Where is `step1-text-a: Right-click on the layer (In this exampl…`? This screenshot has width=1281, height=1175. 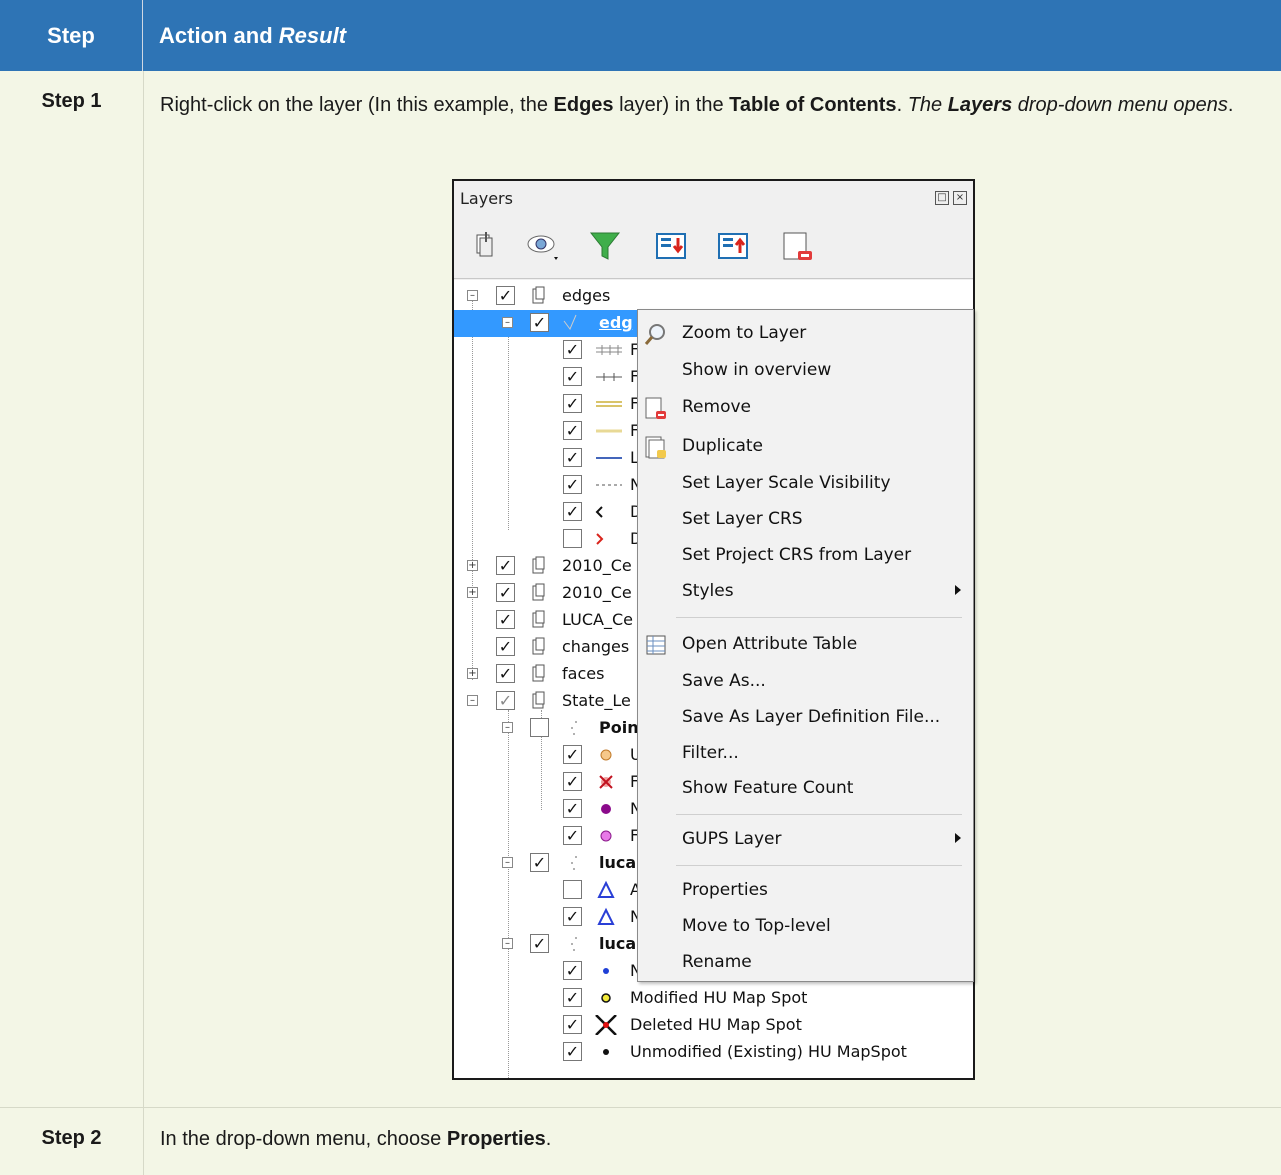 step1-text-a: Right-click on the layer (In this exampl… is located at coordinates (357, 105).